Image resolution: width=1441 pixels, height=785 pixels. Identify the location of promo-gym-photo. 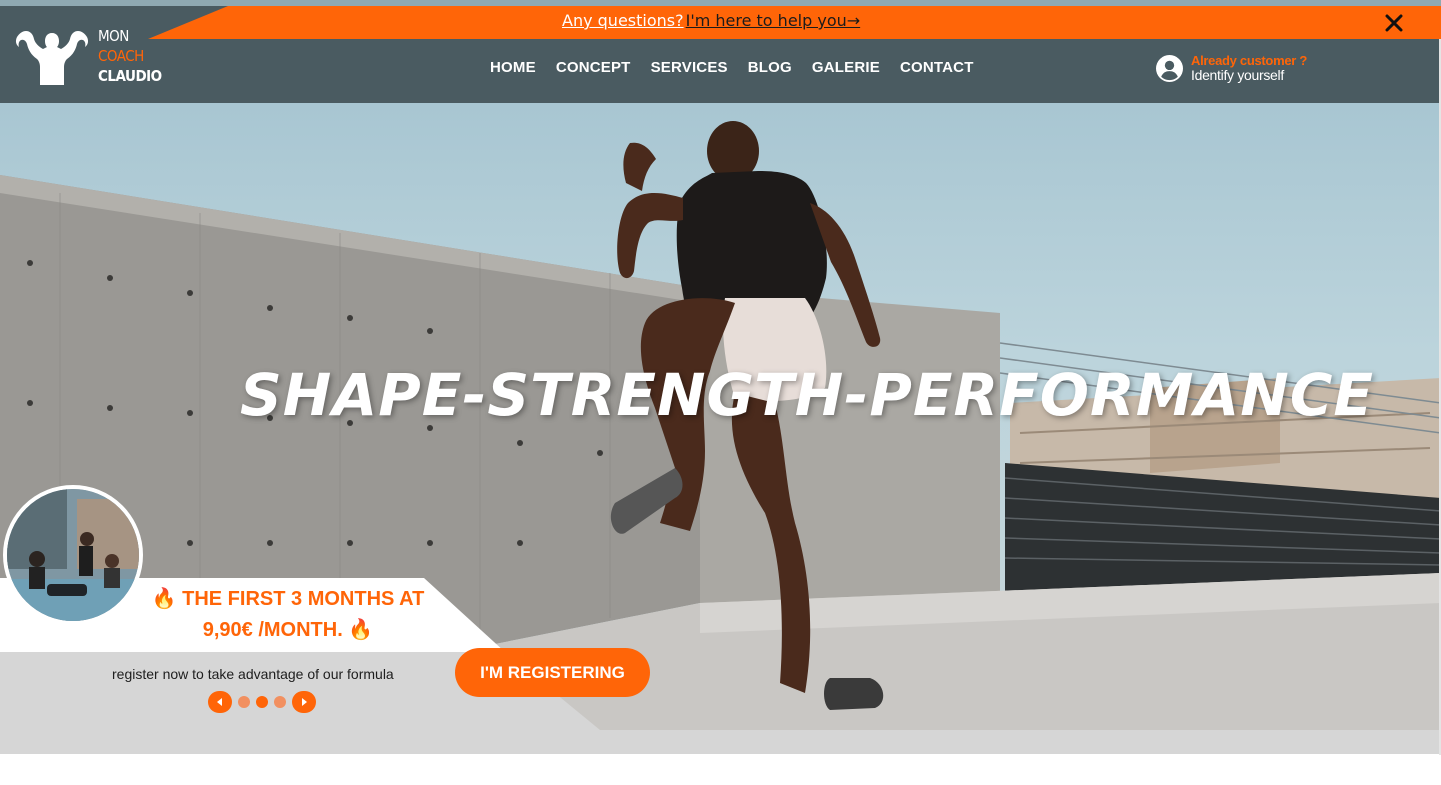
(73, 555).